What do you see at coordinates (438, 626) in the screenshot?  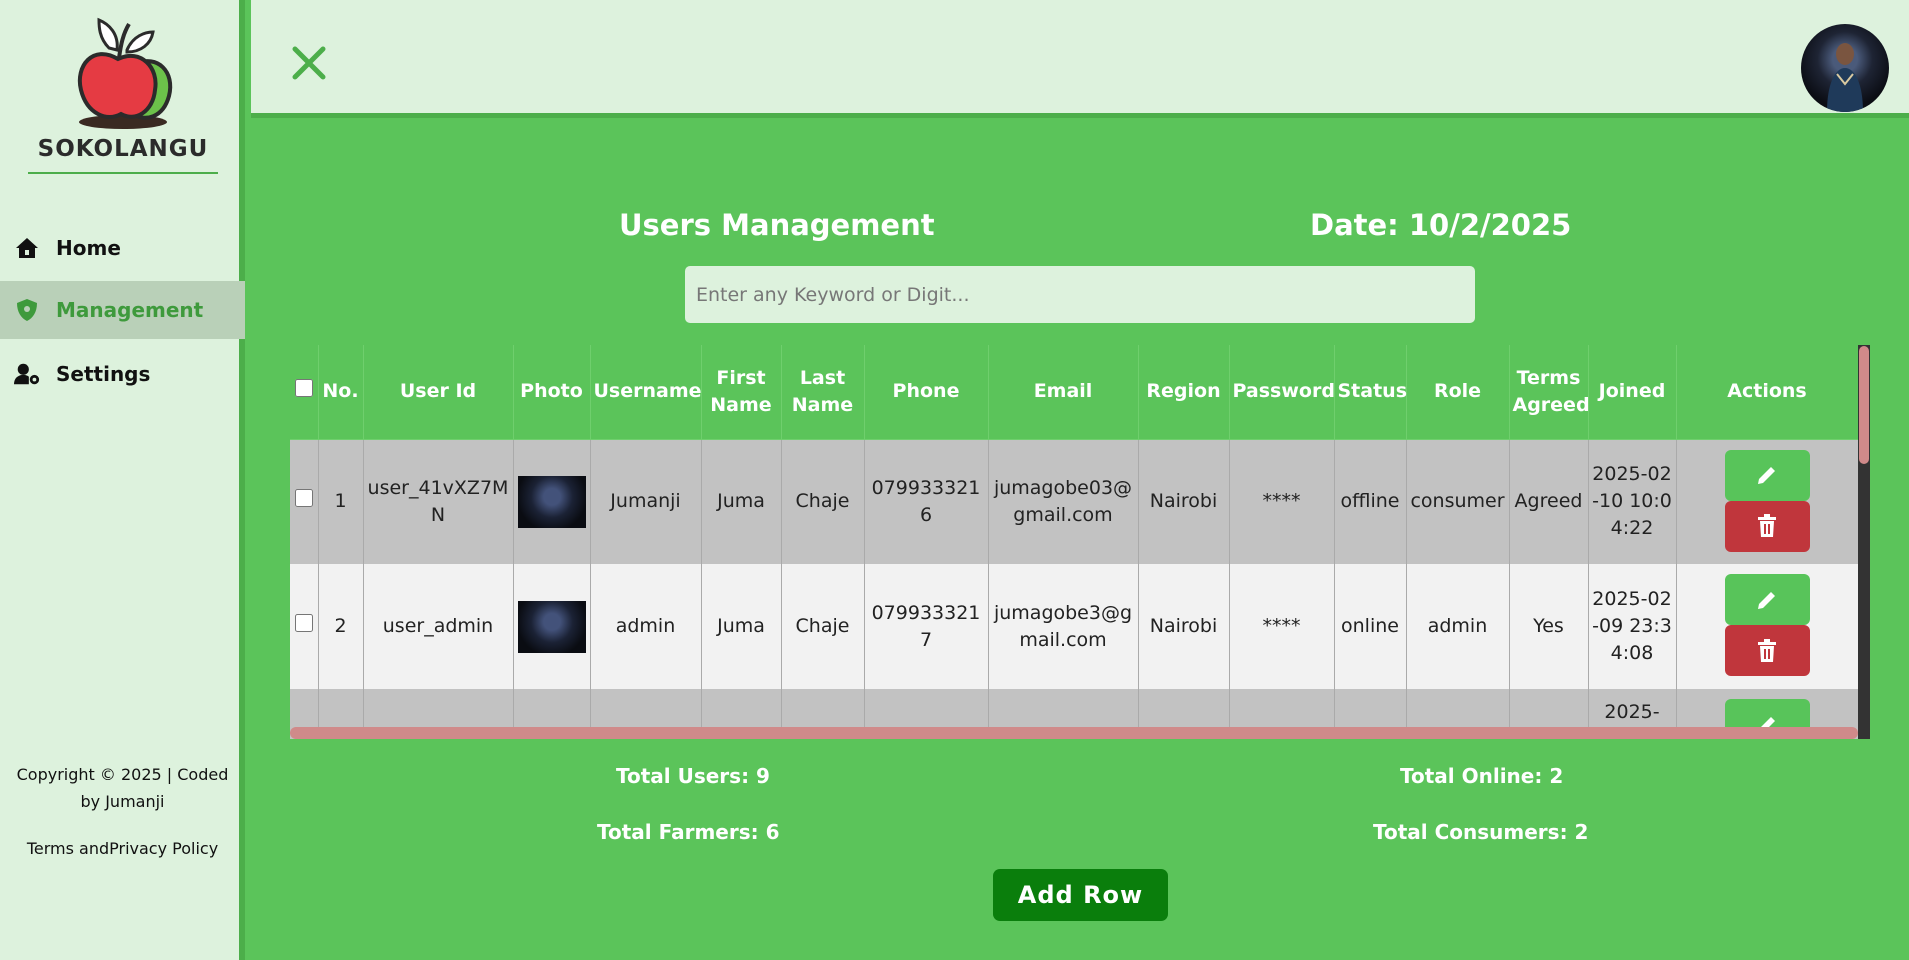 I see `cell-user-id: user_admin` at bounding box center [438, 626].